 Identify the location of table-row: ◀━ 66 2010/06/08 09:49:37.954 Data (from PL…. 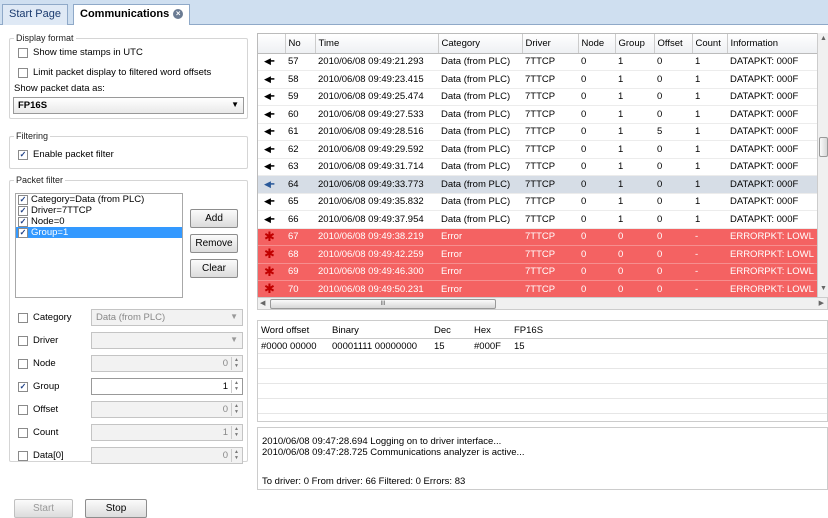
(538, 219).